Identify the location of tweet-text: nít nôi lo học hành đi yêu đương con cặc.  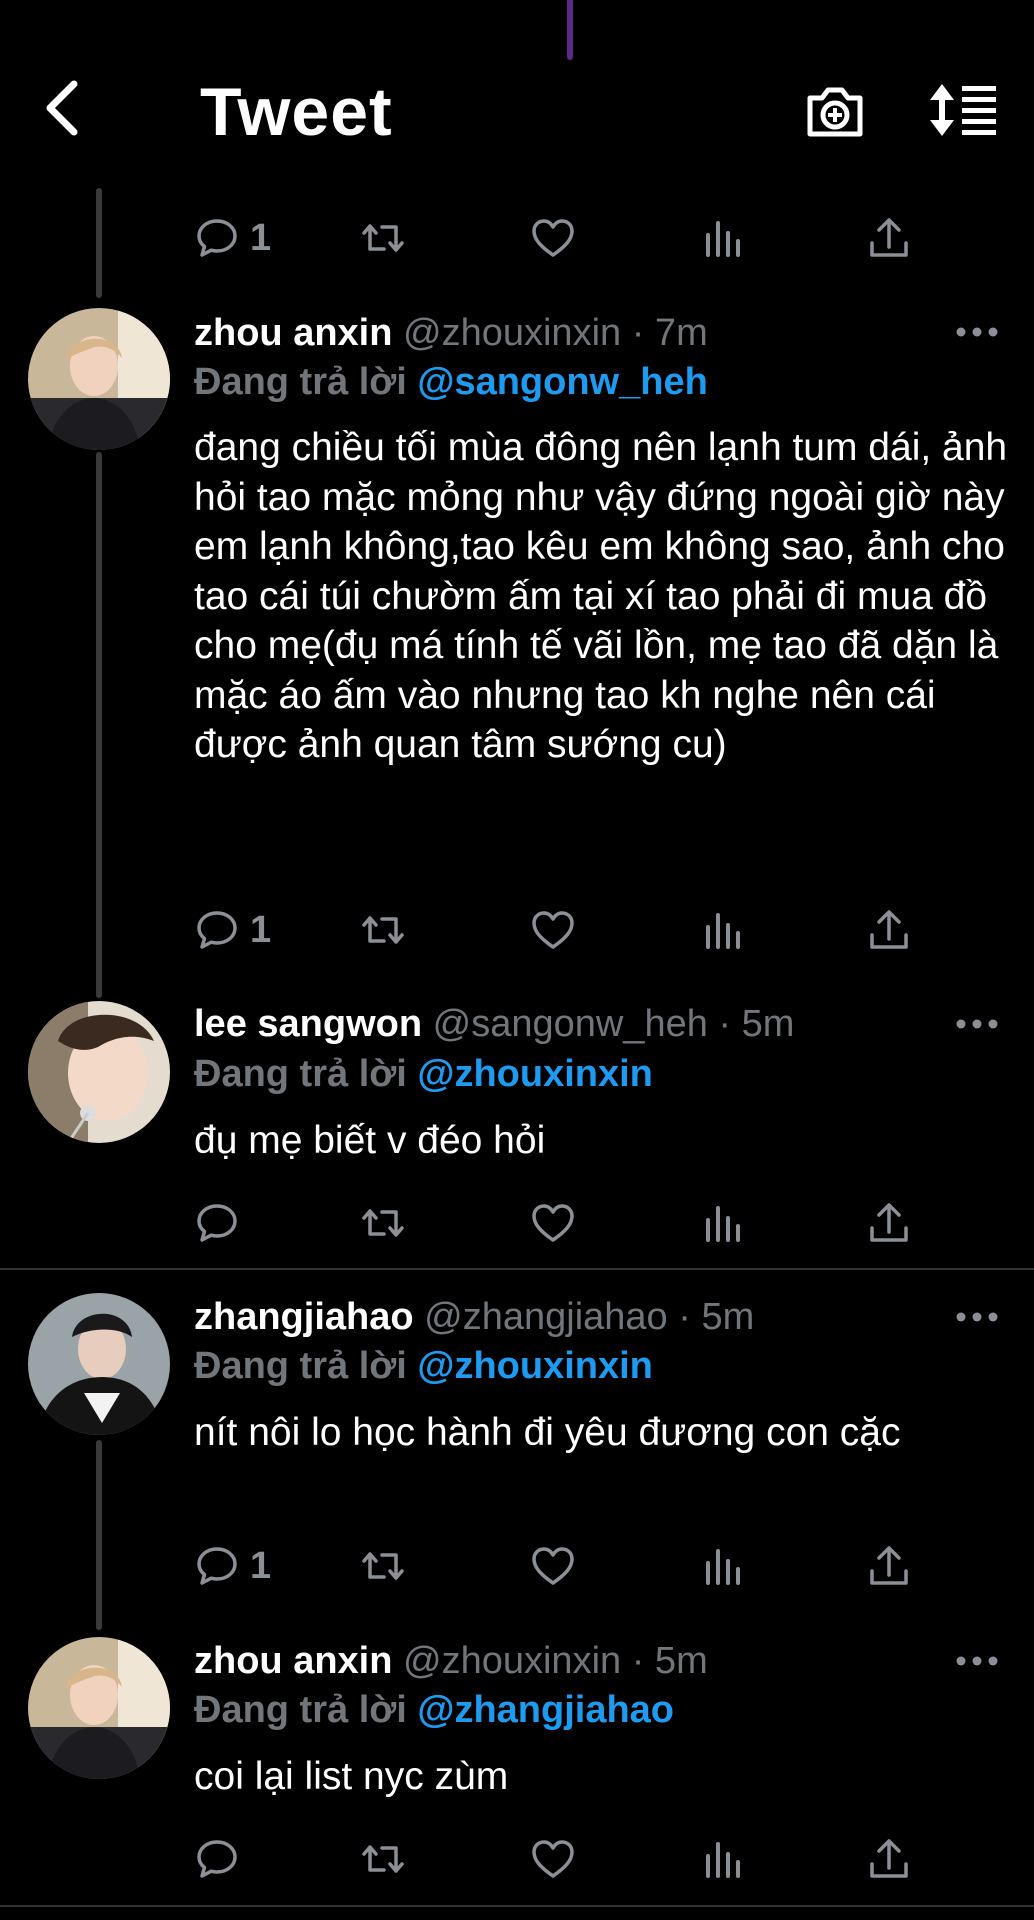
(547, 1432).